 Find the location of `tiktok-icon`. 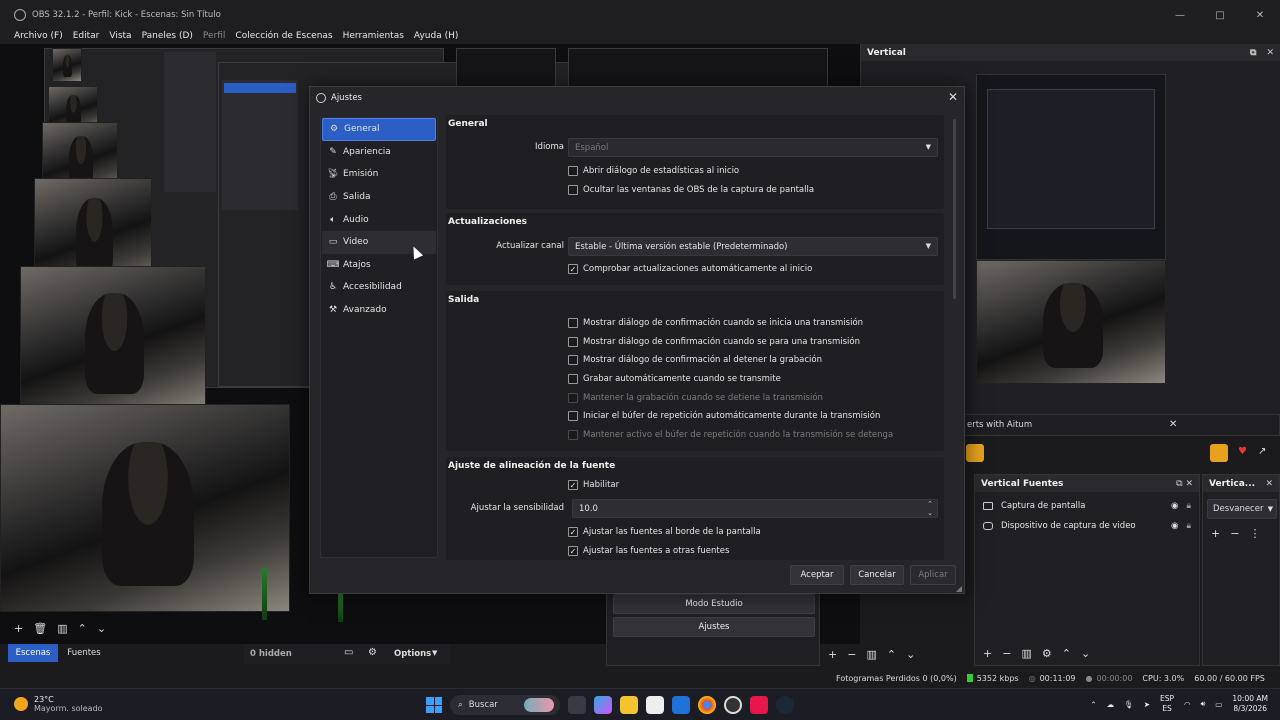

tiktok-icon is located at coordinates (759, 705).